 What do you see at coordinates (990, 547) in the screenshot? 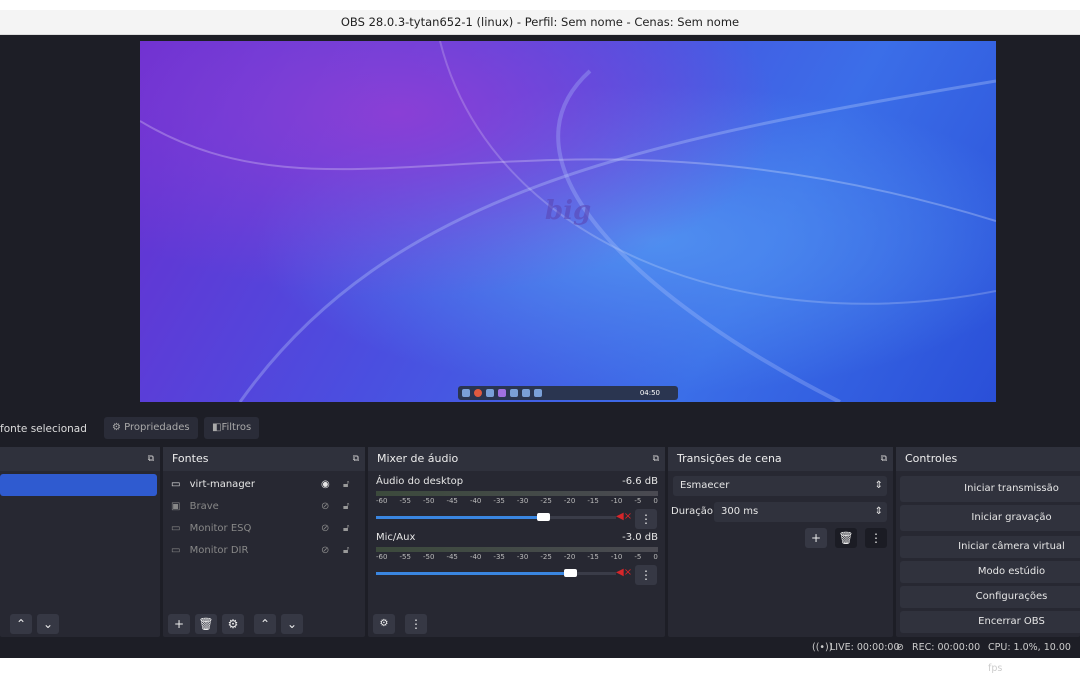
I see `control-button: Iniciar câmera virtual` at bounding box center [990, 547].